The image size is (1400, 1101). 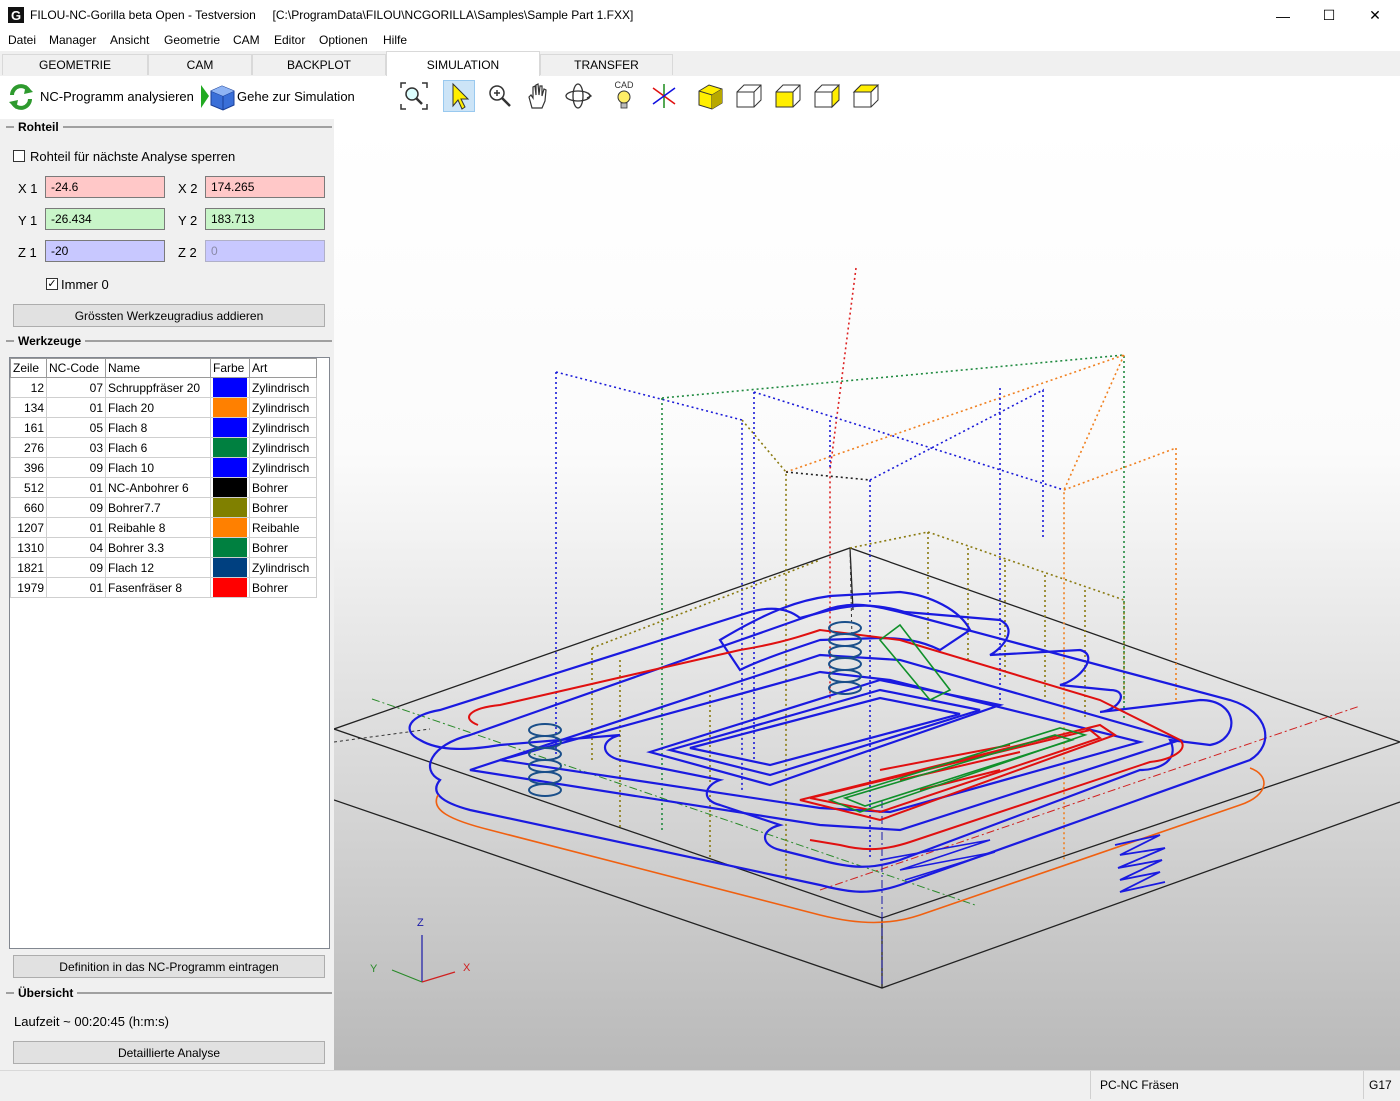 I want to click on close-button: ✕, so click(x=1375, y=15).